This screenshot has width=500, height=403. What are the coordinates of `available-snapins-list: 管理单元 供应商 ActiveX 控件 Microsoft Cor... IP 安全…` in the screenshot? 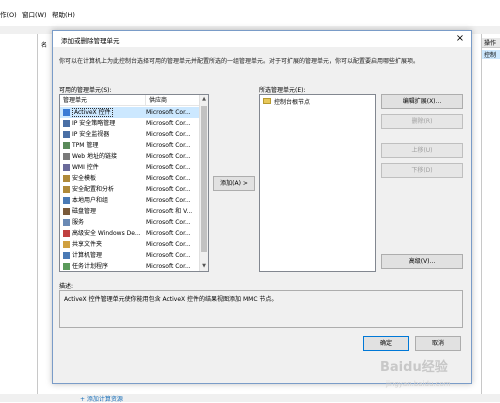 It's located at (134, 183).